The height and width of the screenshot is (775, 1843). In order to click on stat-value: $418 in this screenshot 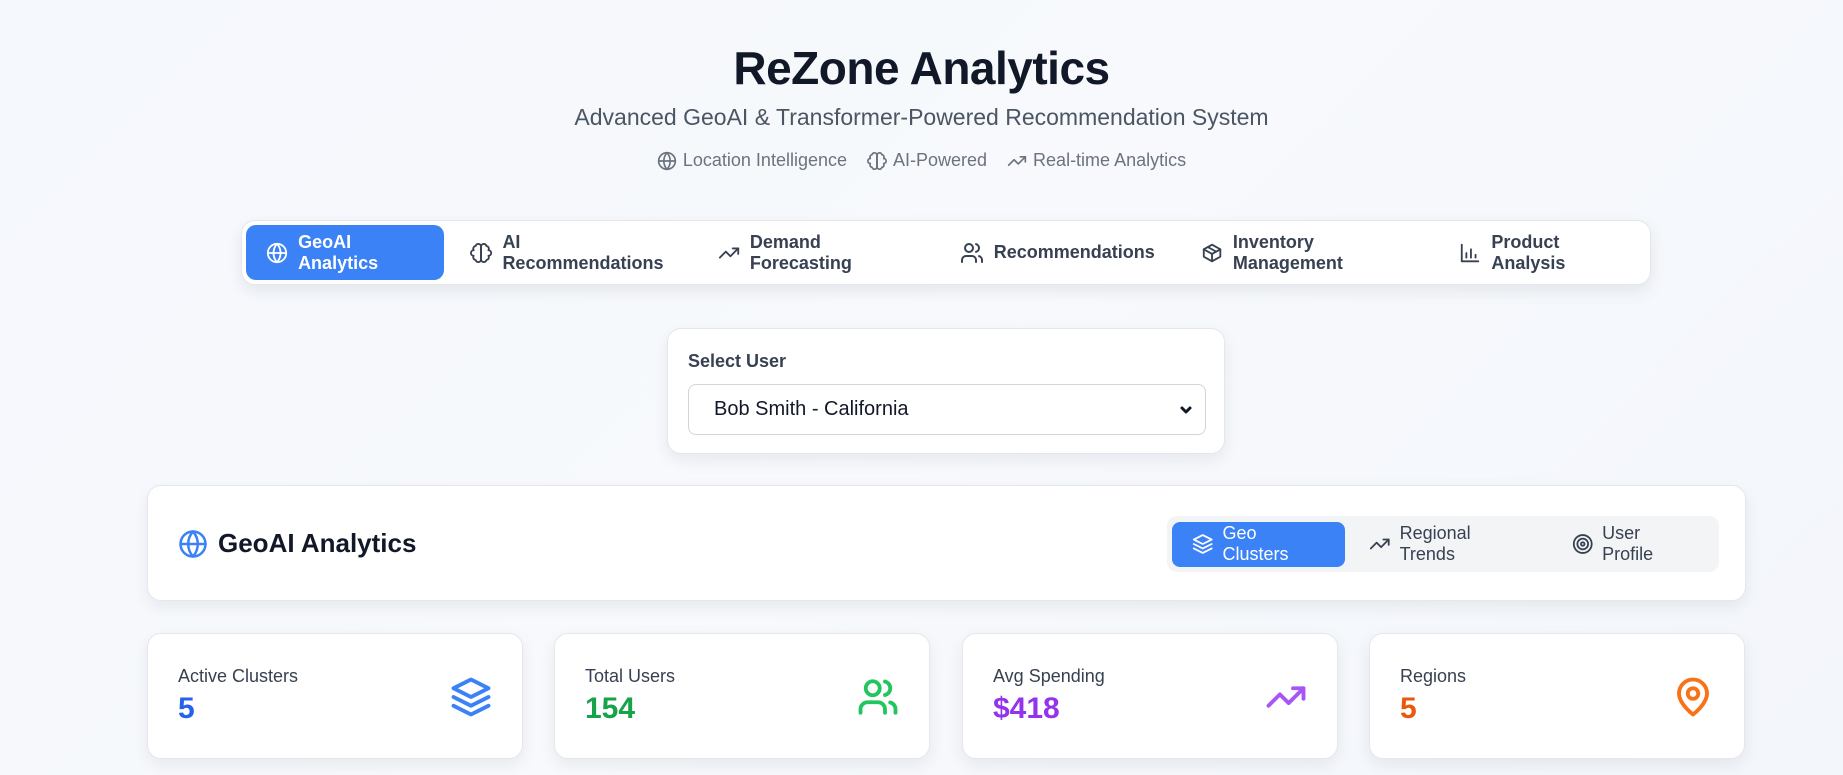, I will do `click(1026, 708)`.